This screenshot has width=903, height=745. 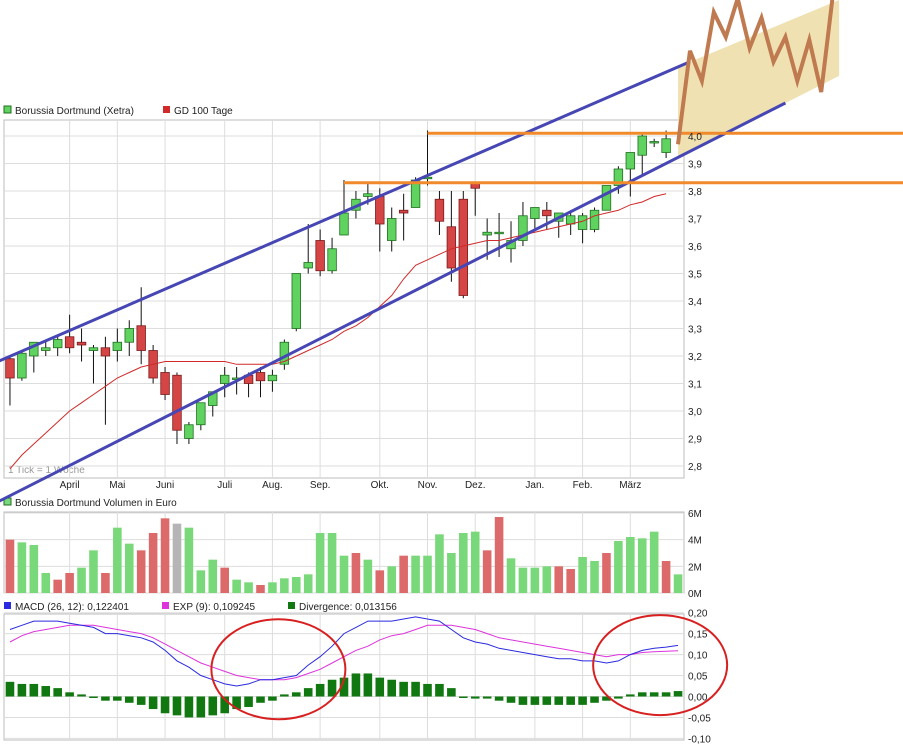 I want to click on price-tick-label: 3,6, so click(x=695, y=247).